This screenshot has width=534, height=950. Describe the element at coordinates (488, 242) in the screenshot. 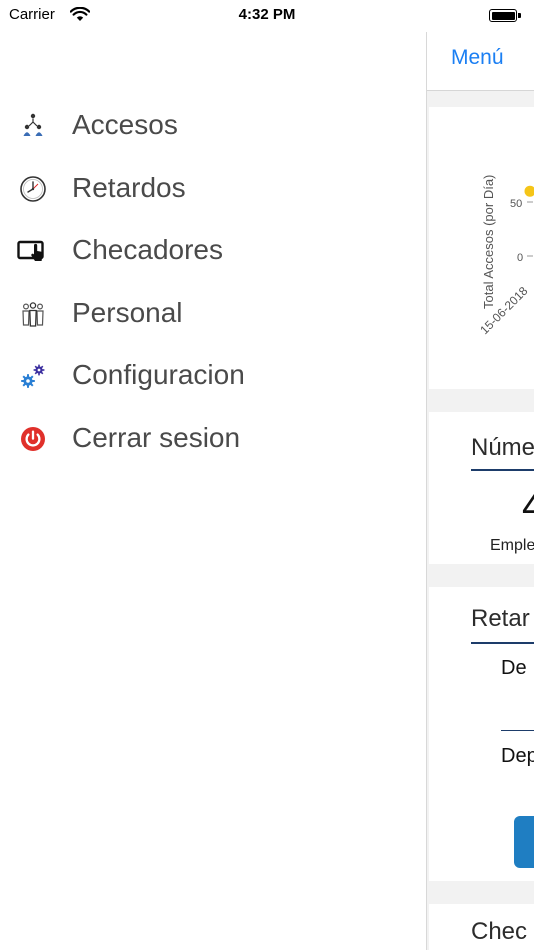

I see `y-axis-label: Total Accesos (por Día)` at that location.